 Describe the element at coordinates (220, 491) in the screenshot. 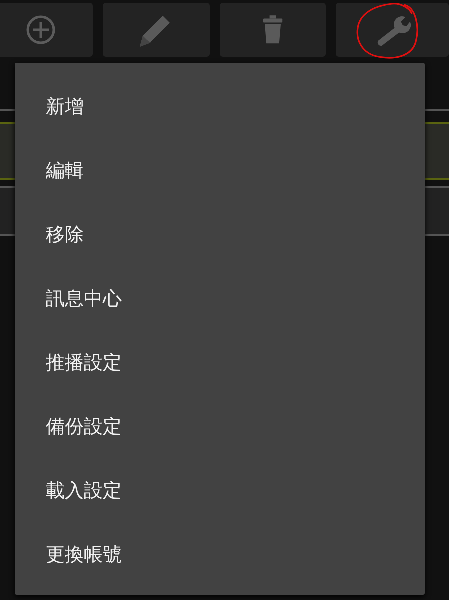

I see `menu-item: 載入設定` at that location.